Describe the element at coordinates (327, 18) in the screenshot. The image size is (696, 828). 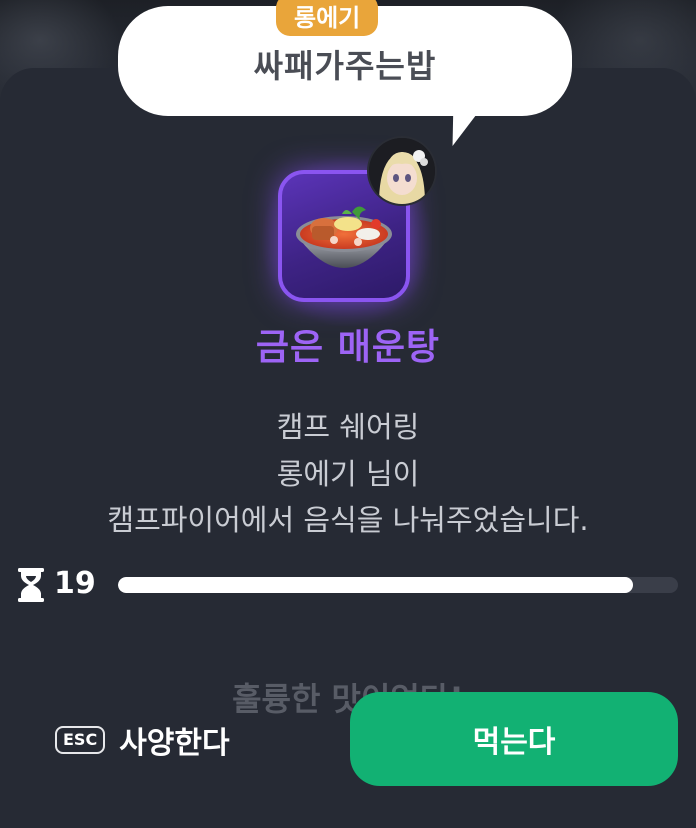
I see `sender-name-tag: 롱에기` at that location.